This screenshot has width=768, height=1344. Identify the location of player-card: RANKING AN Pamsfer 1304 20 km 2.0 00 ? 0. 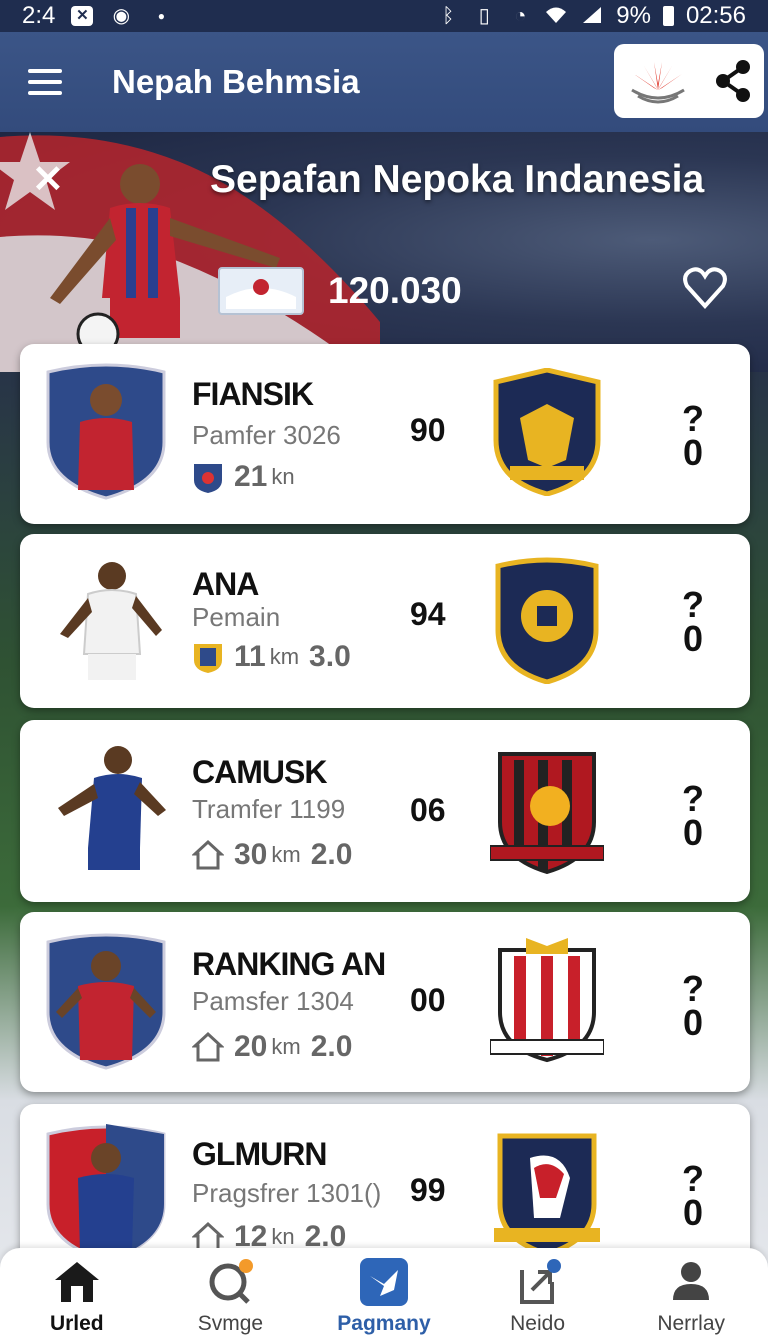
(385, 1002).